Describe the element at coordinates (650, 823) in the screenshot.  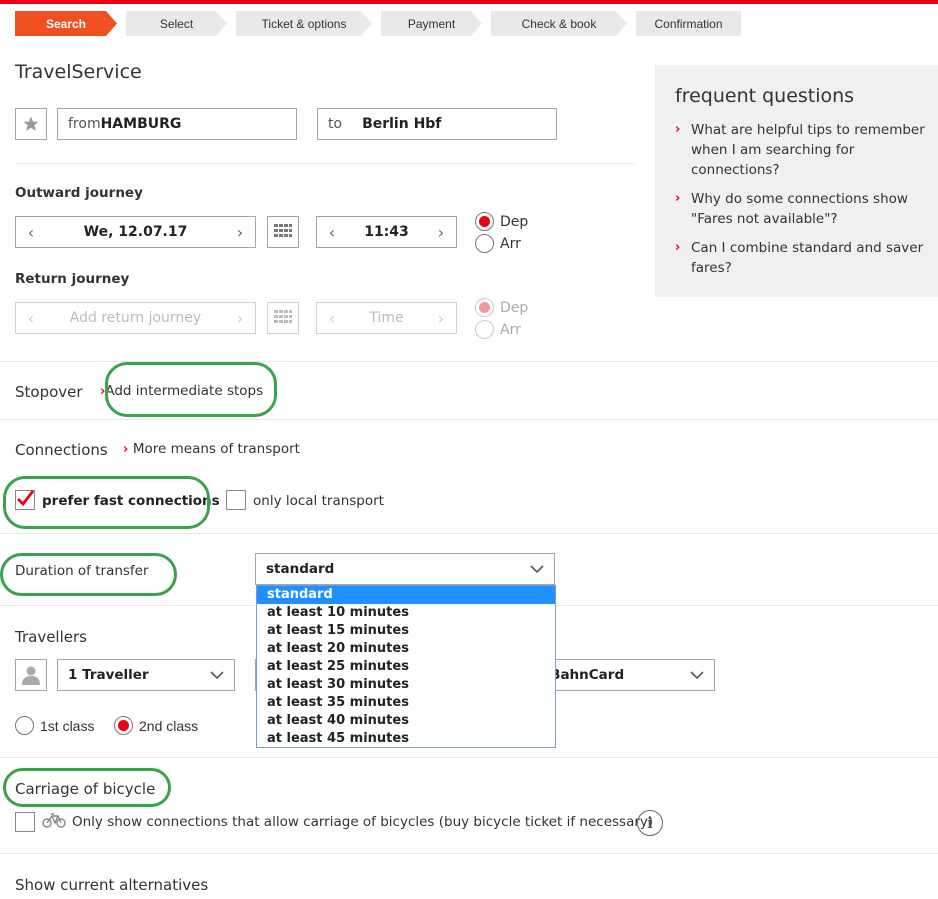
I see `info-icon: i` at that location.